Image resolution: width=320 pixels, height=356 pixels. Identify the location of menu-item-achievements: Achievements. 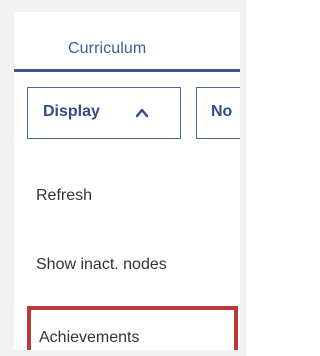
(132, 328).